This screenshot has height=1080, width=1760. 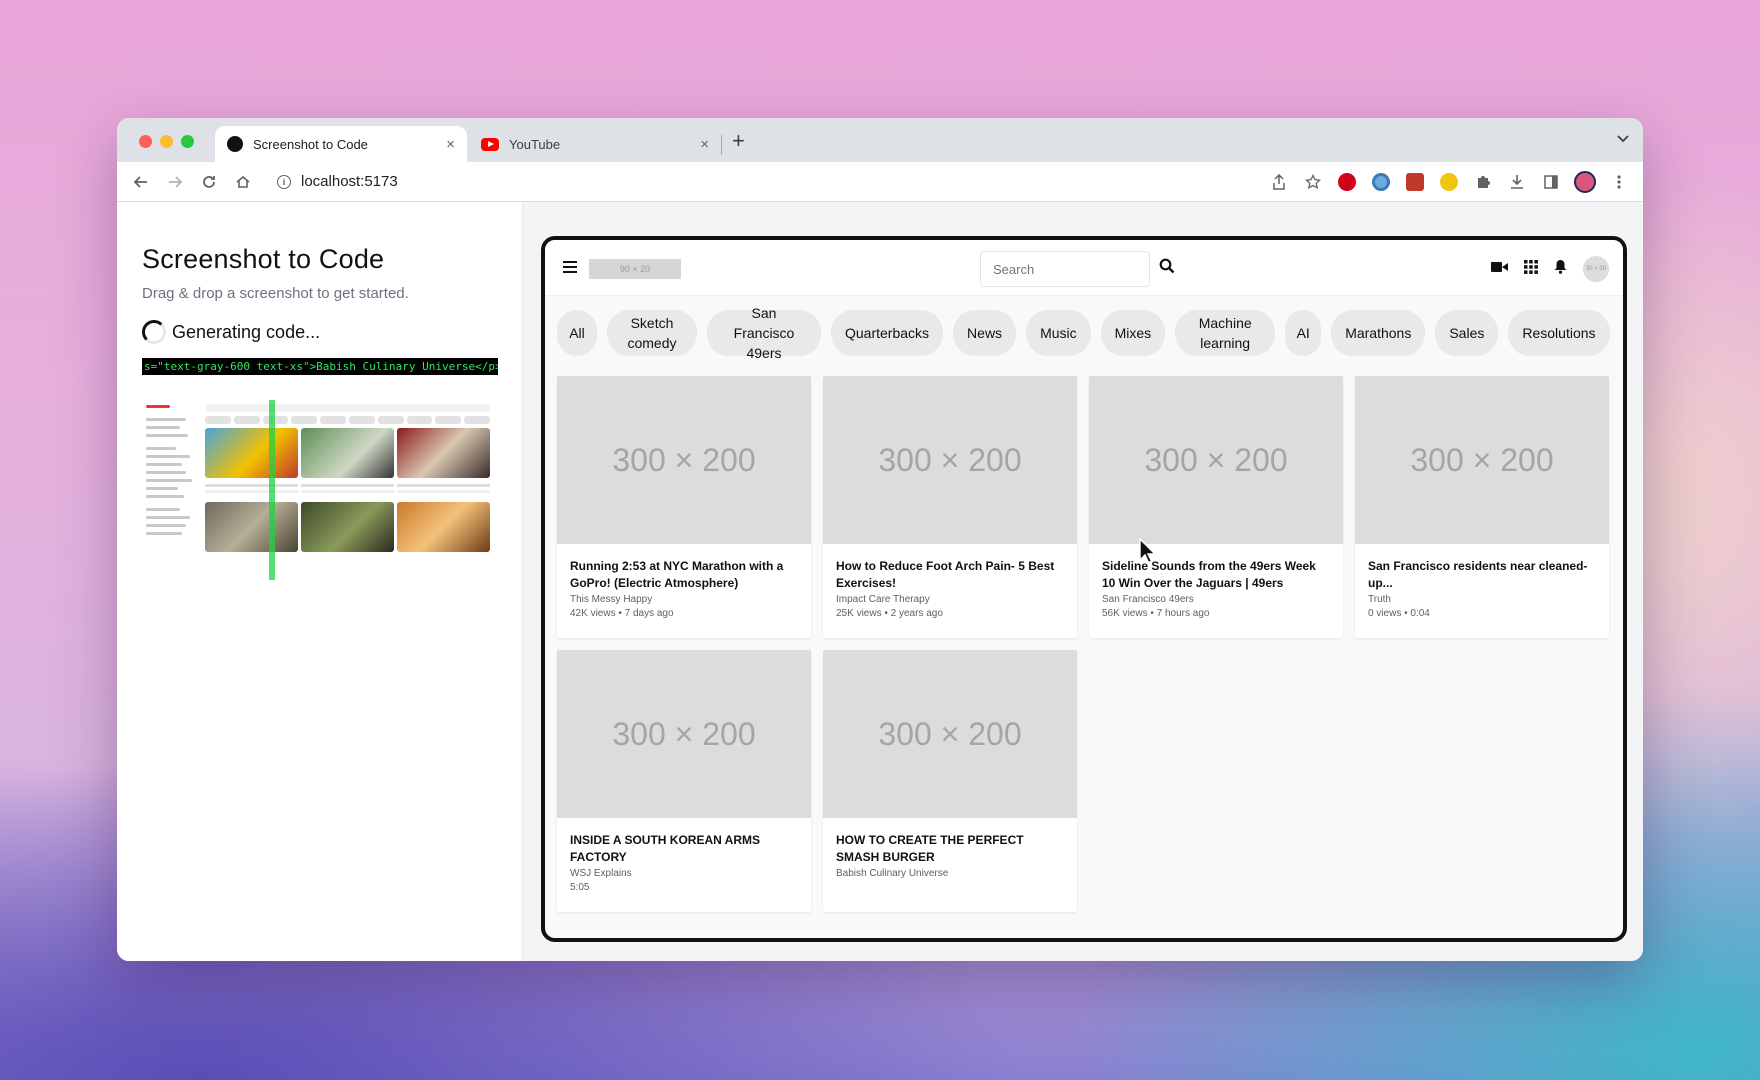 I want to click on chip-music: Music, so click(x=1058, y=333).